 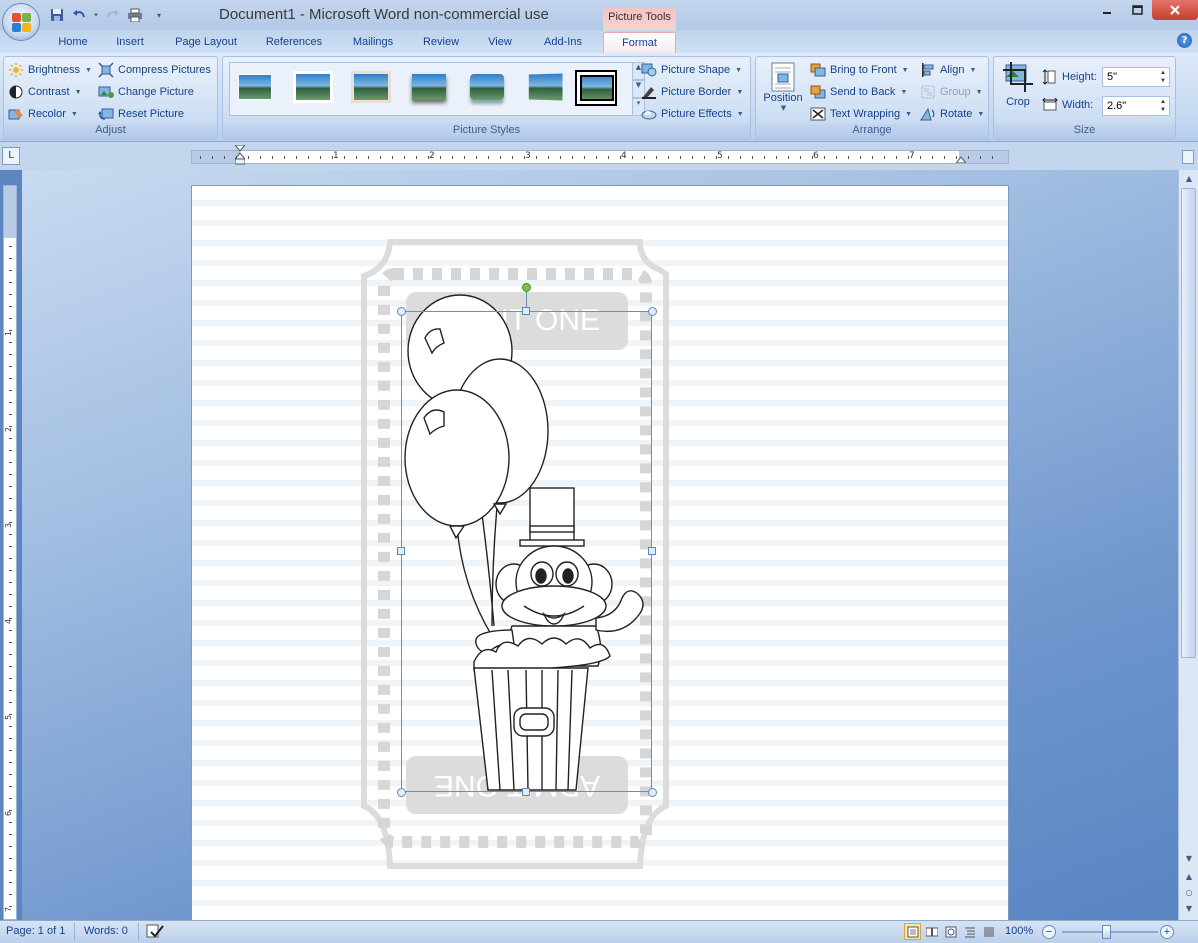 What do you see at coordinates (1188, 423) in the screenshot?
I see `scroll-thumb` at bounding box center [1188, 423].